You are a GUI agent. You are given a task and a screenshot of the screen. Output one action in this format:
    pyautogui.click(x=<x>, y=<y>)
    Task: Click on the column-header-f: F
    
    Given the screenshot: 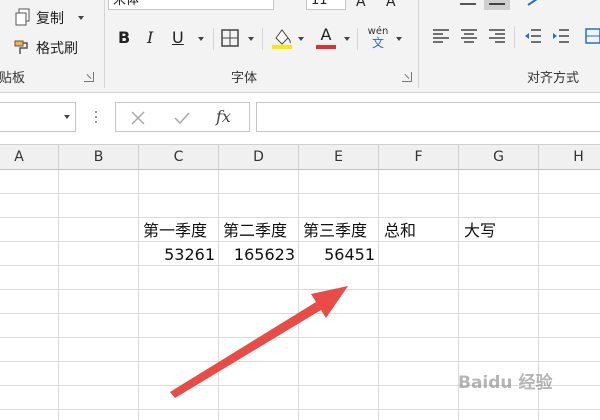 What is the action you would take?
    pyautogui.click(x=419, y=157)
    